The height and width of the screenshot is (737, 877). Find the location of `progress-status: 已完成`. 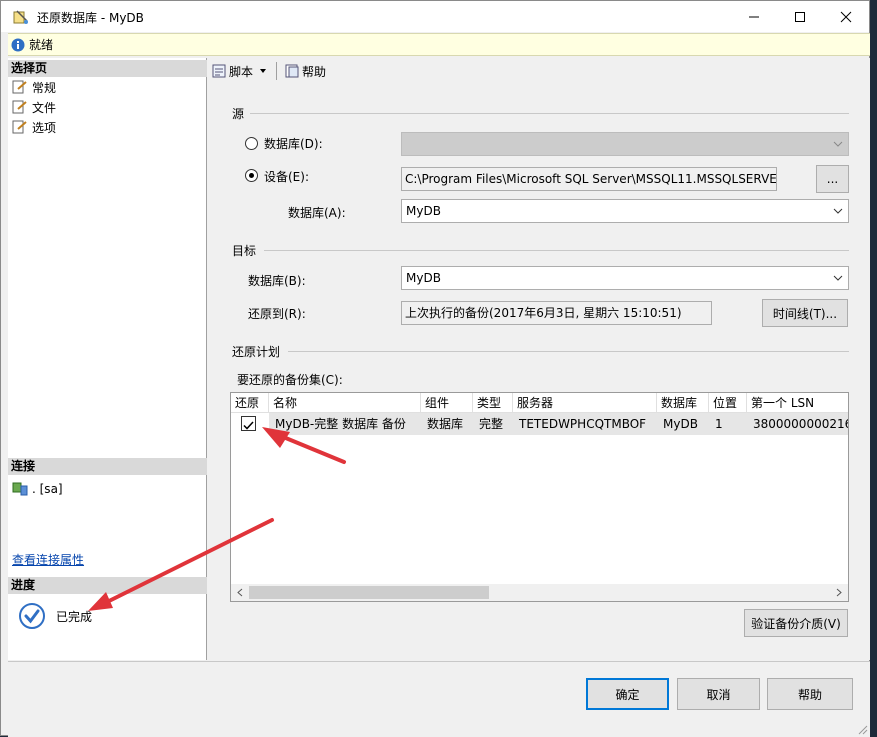

progress-status: 已完成 is located at coordinates (55, 616).